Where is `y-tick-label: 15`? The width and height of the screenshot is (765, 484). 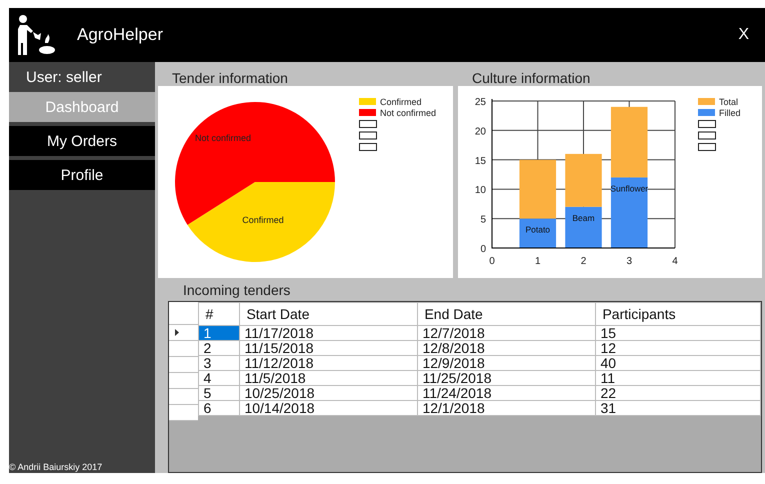
y-tick-label: 15 is located at coordinates (480, 161).